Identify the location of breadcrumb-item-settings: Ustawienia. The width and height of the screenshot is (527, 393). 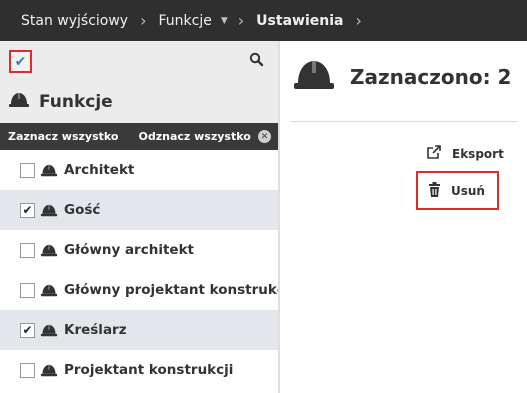
(299, 21).